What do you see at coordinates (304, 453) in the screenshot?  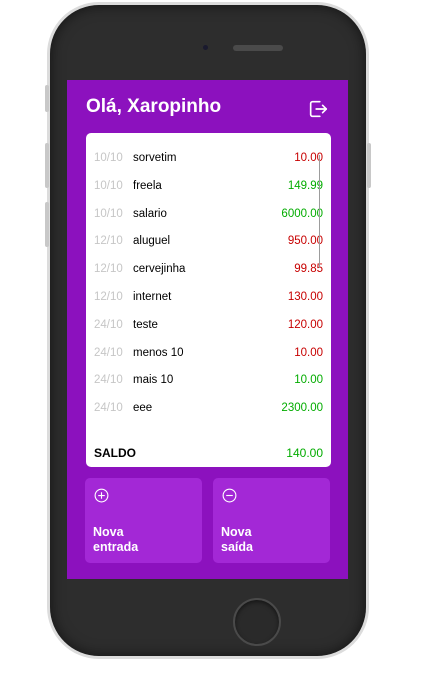 I see `balance-value: 140.00` at bounding box center [304, 453].